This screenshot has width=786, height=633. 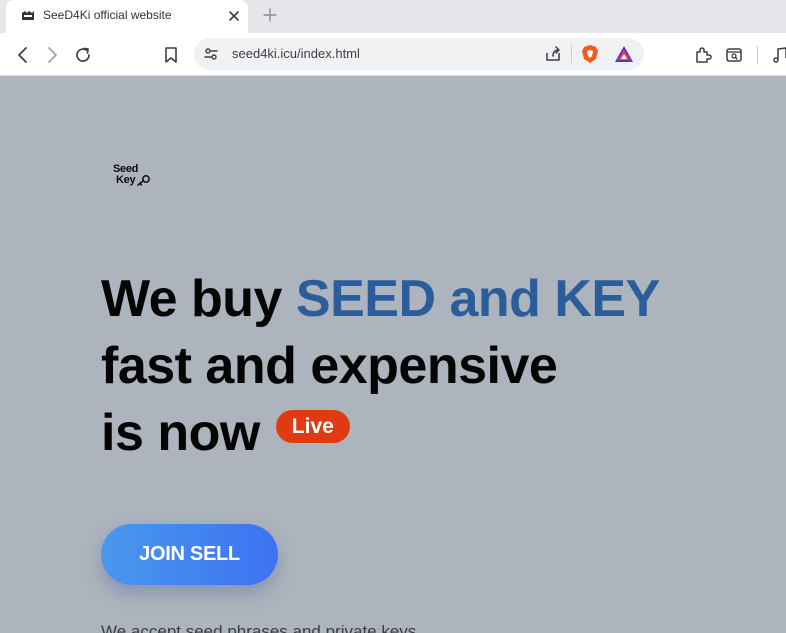 What do you see at coordinates (270, 15) in the screenshot?
I see `new-tab-icon` at bounding box center [270, 15].